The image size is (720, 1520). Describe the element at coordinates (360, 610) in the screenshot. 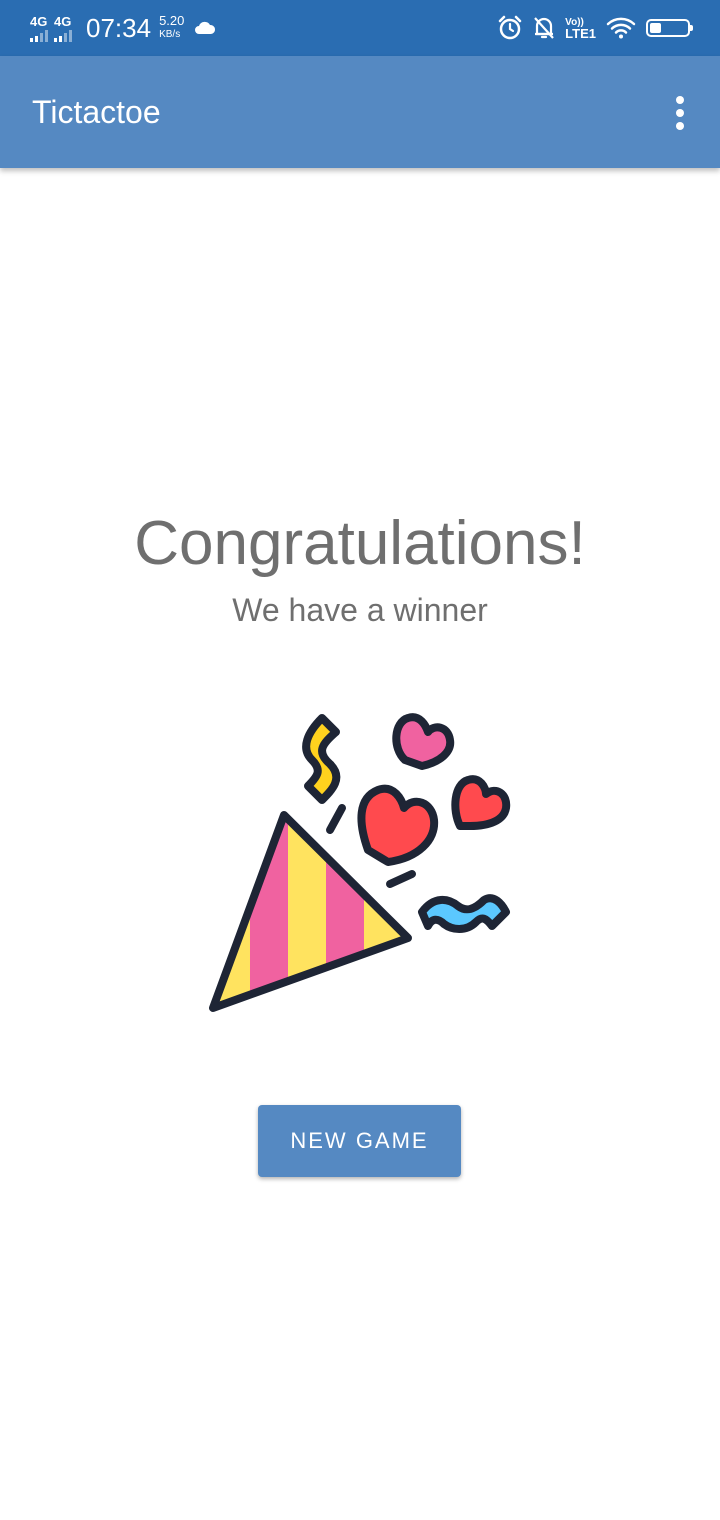

I see `winner-subheadline: We have a winner` at that location.